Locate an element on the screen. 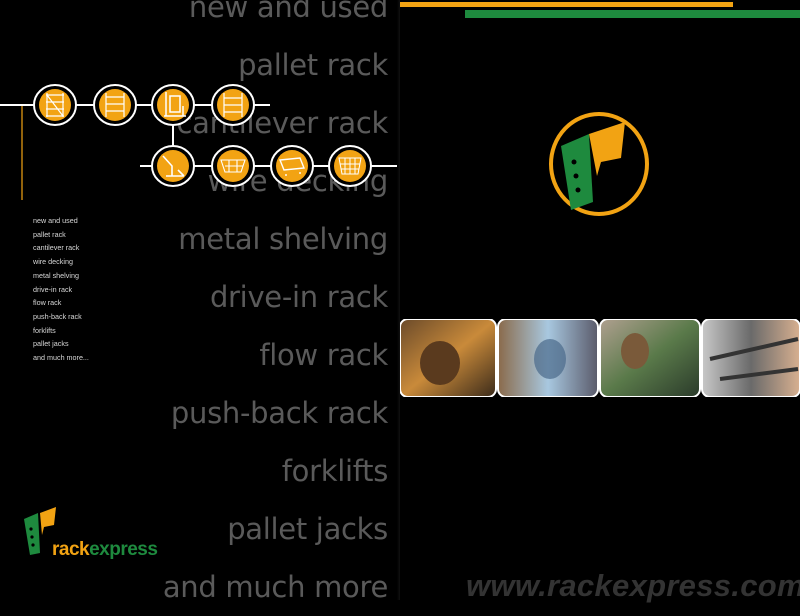 This screenshot has width=800, height=616. product-item-small: push-back rack is located at coordinates (57, 316).